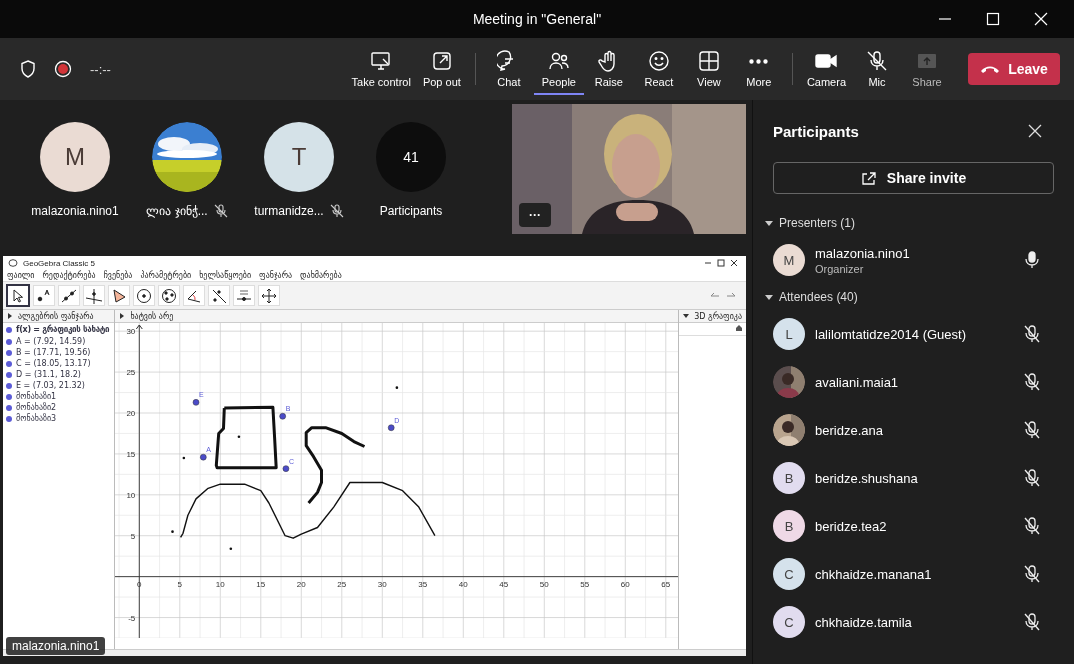  What do you see at coordinates (840, 268) in the screenshot?
I see `participant-role: Organizer` at bounding box center [840, 268].